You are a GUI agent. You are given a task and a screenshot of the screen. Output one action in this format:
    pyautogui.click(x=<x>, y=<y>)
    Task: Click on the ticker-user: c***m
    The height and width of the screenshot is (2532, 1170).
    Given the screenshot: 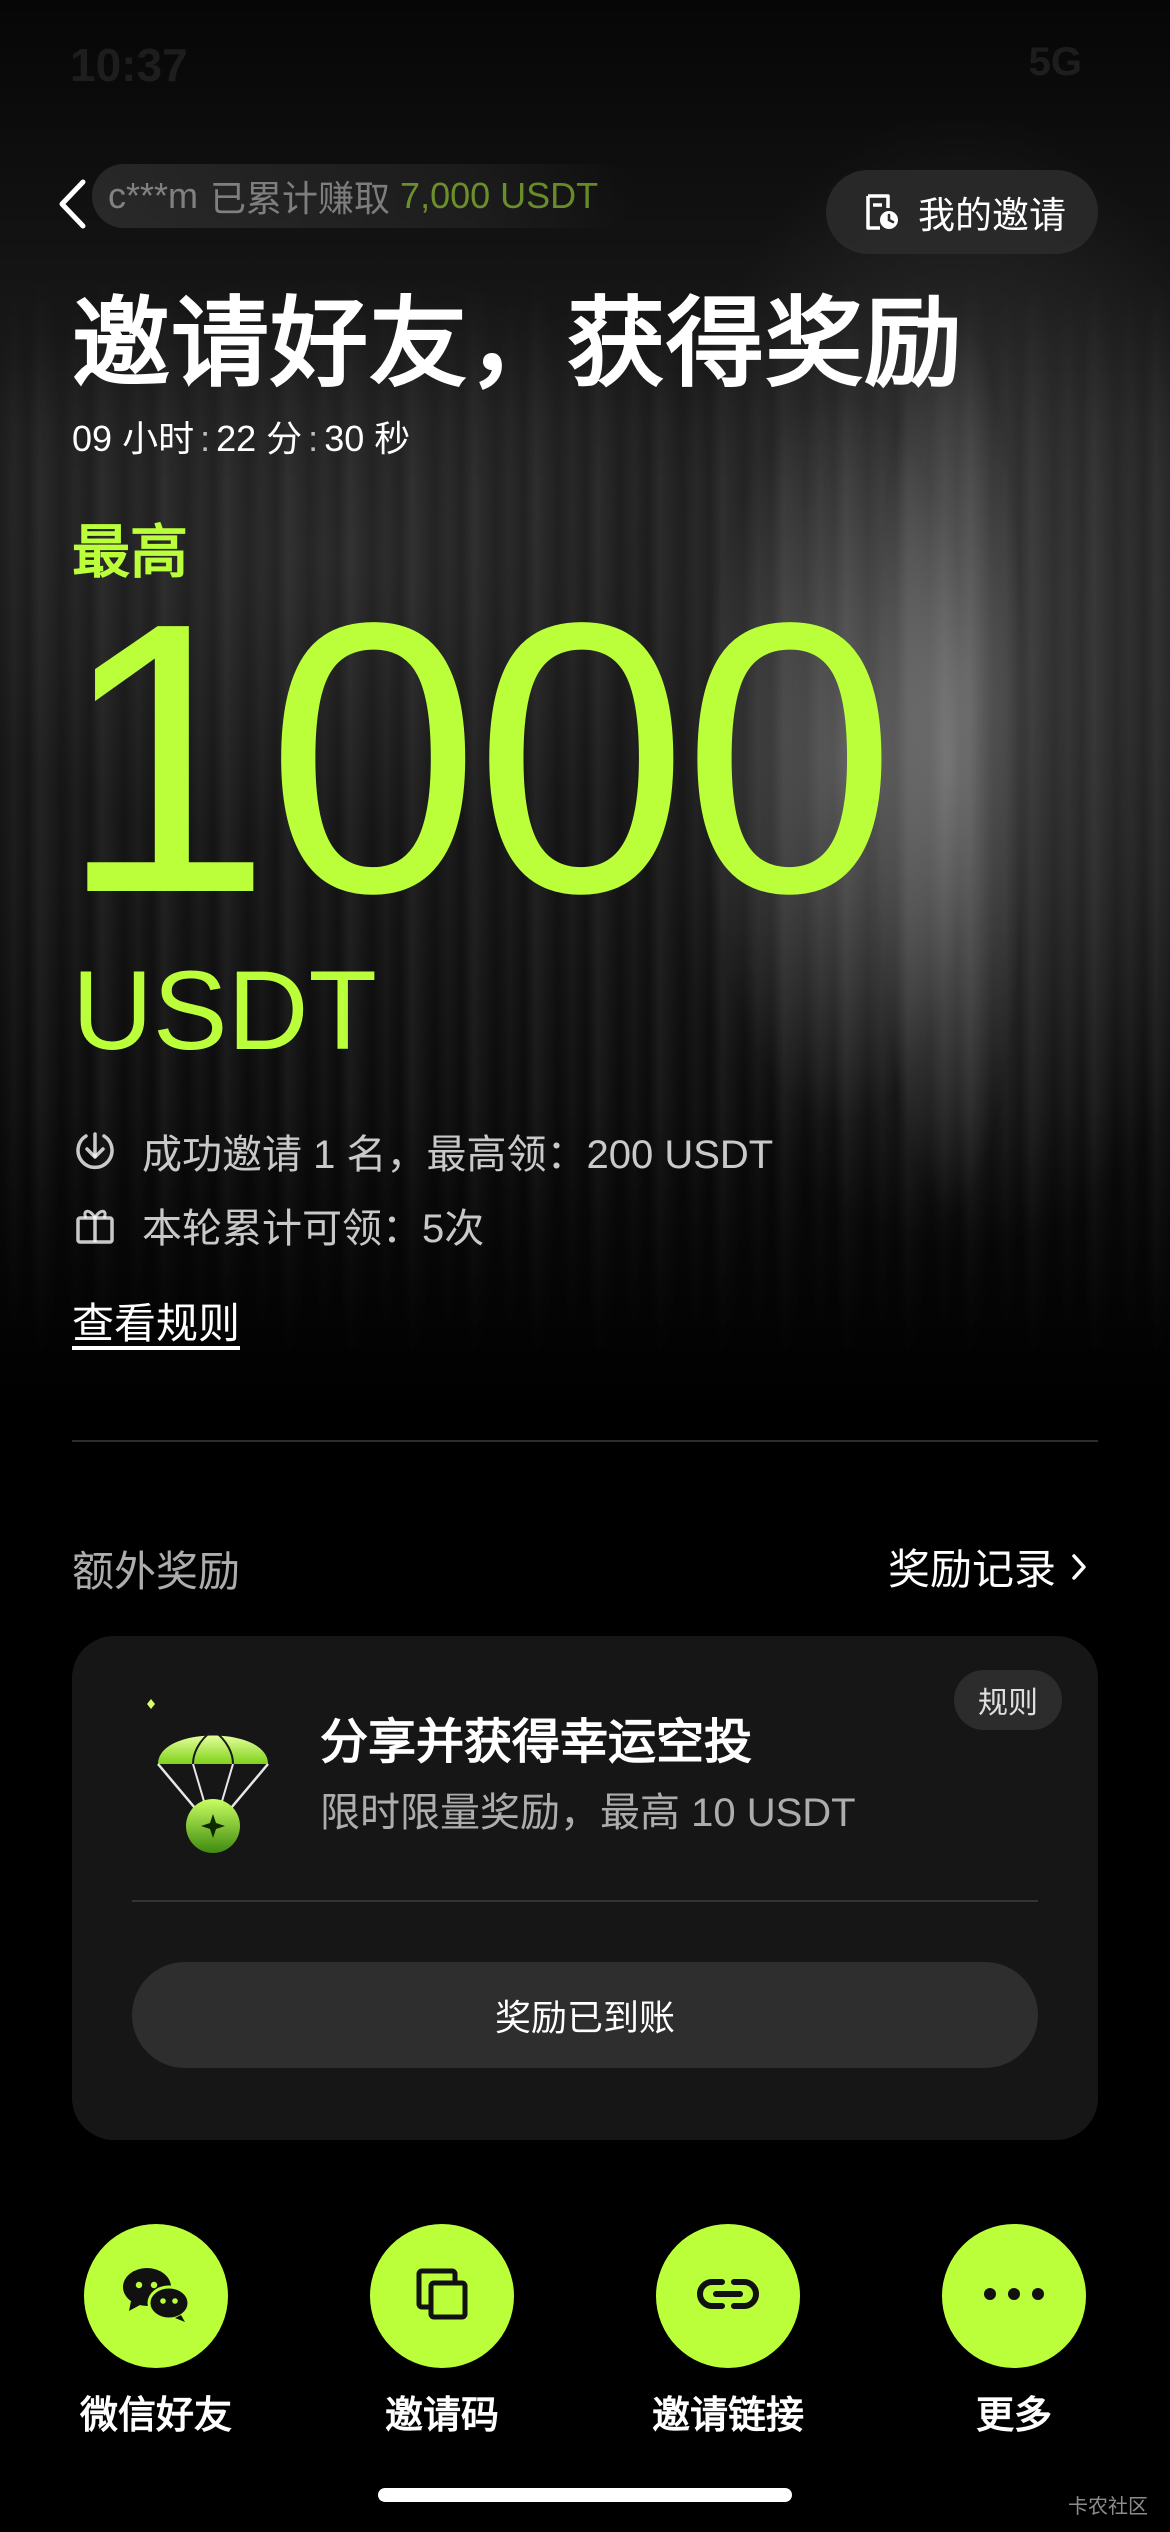 What is the action you would take?
    pyautogui.click(x=153, y=195)
    